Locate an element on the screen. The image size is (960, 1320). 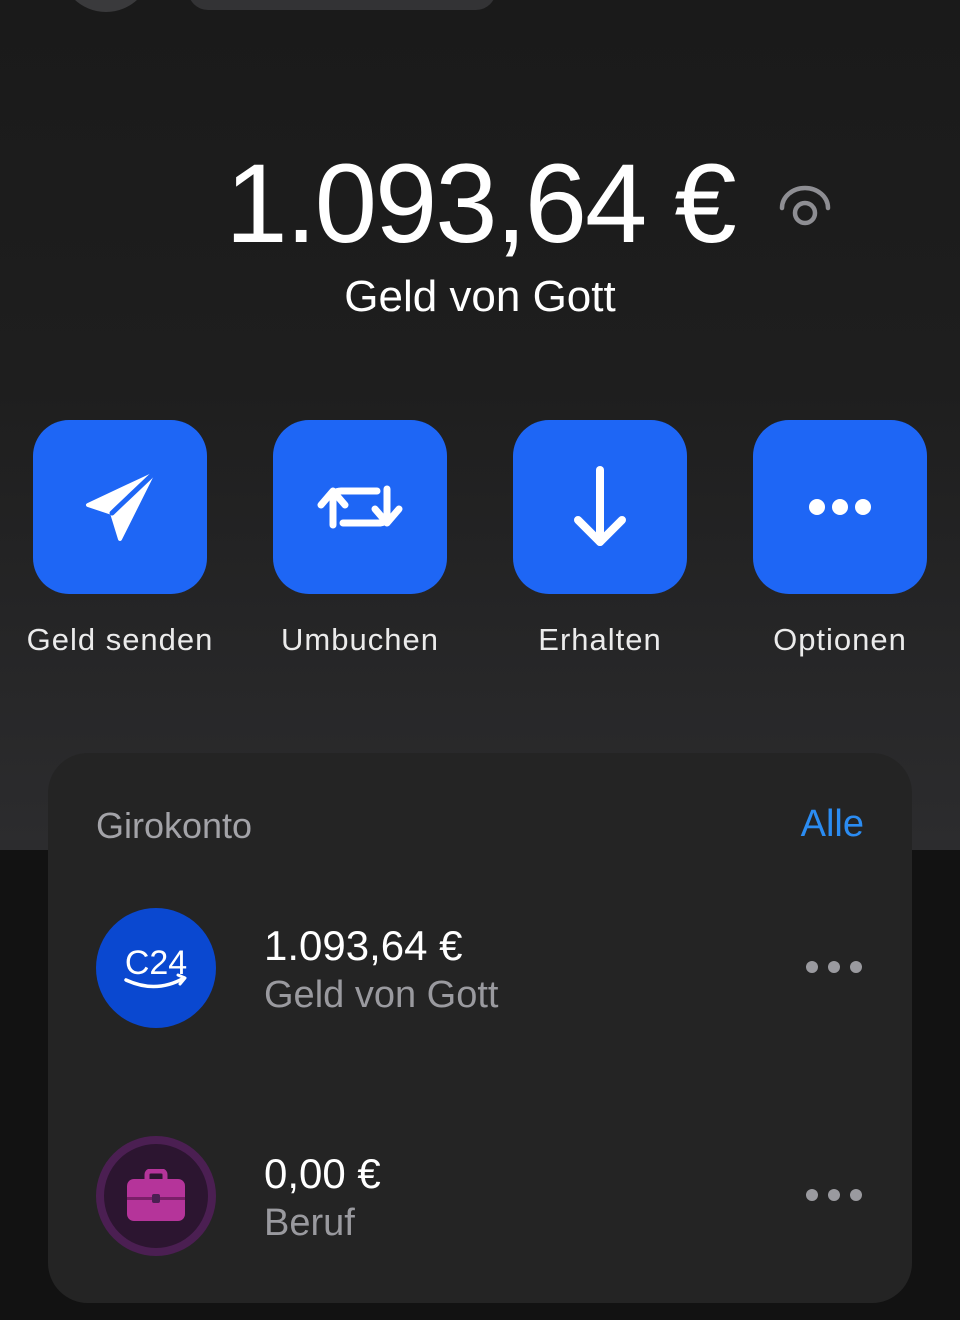
account-name: Geld von Gott is located at coordinates (381, 995).